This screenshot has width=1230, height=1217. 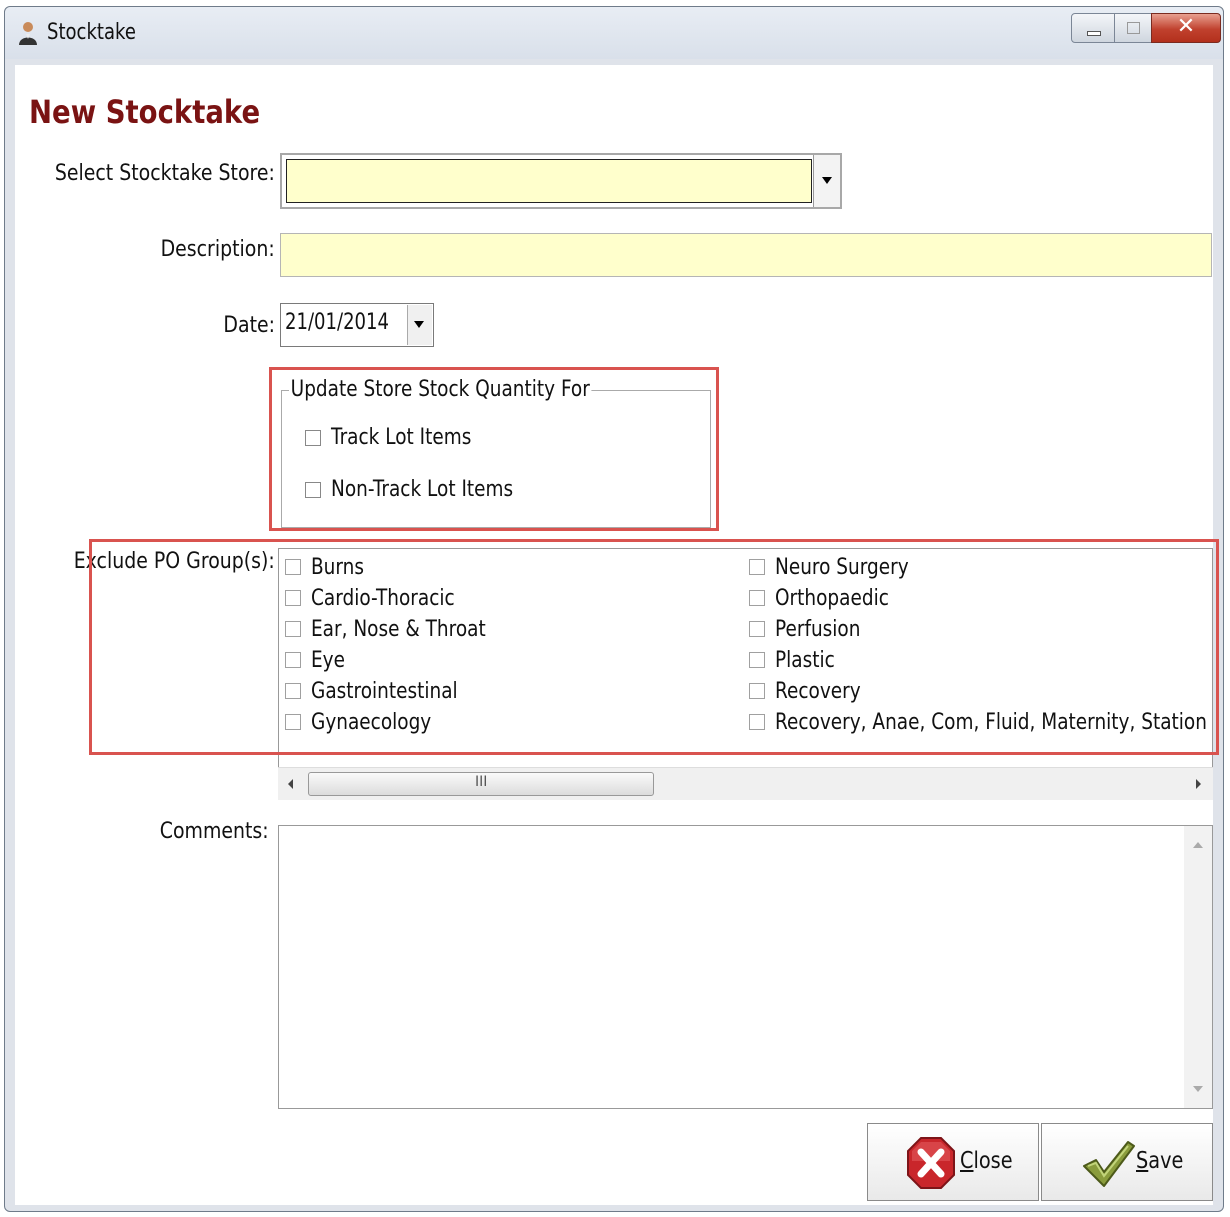 What do you see at coordinates (549, 181) in the screenshot?
I see `store-select-field` at bounding box center [549, 181].